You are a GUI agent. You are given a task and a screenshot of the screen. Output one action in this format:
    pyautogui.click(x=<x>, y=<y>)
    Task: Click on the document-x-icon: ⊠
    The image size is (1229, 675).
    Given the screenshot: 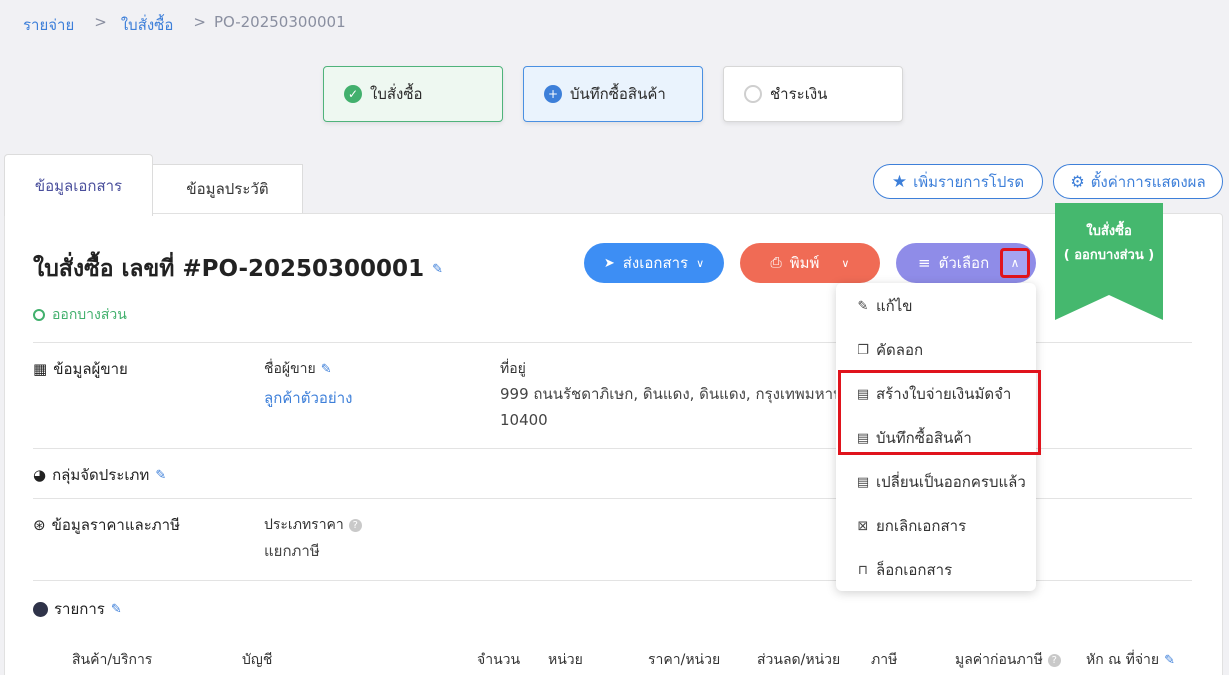 What is the action you would take?
    pyautogui.click(x=863, y=526)
    